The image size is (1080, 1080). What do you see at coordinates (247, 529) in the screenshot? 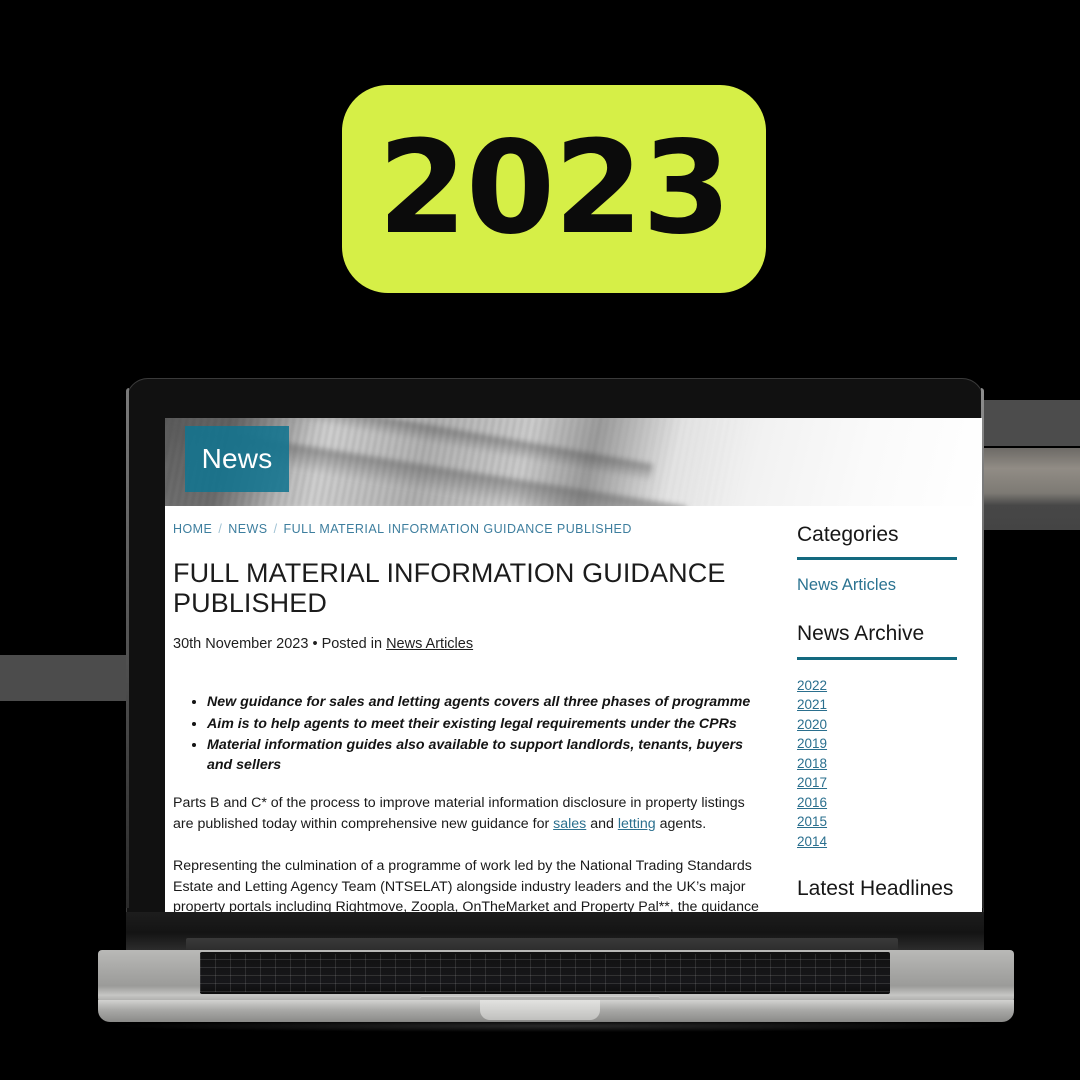
I see `breadcrumb-item-news: NEWS` at bounding box center [247, 529].